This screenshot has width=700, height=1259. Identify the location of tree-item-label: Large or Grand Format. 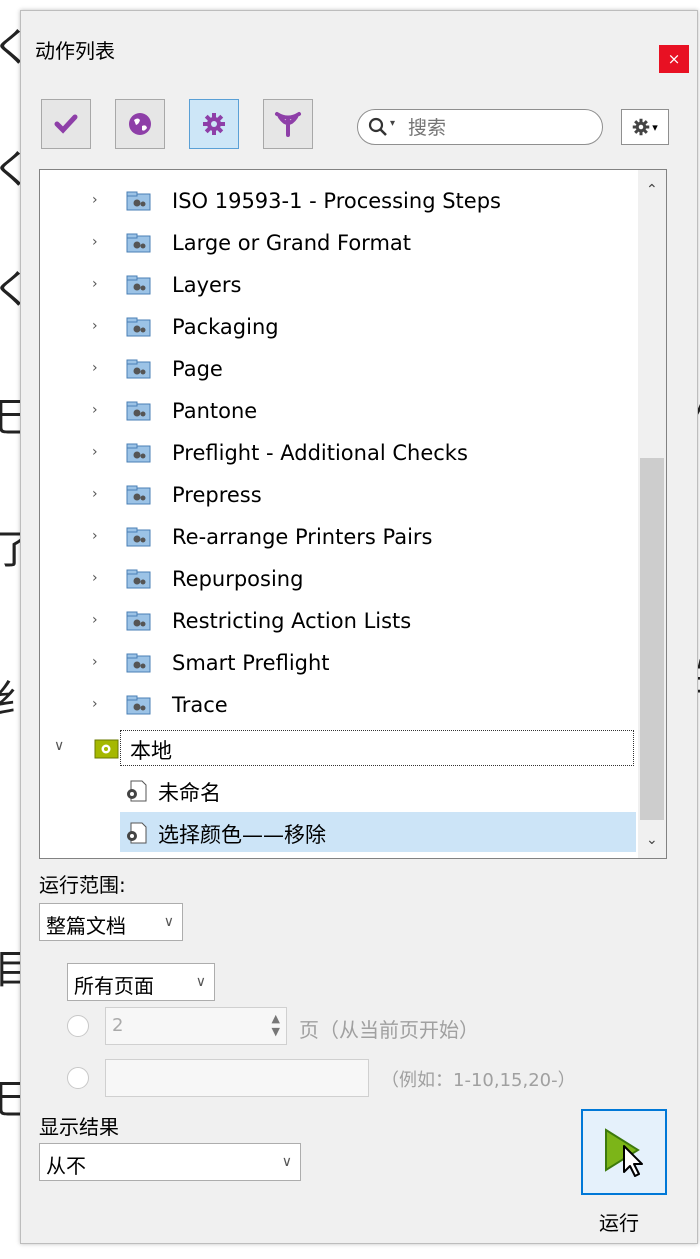
(292, 243).